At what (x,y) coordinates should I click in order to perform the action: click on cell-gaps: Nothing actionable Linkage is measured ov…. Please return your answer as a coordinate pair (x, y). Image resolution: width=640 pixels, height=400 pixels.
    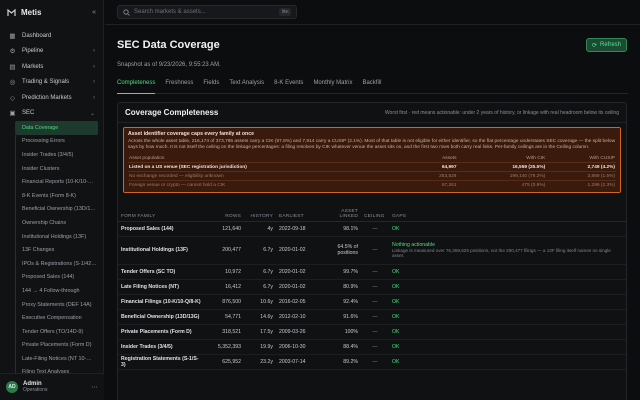
    Looking at the image, I should click on (507, 250).